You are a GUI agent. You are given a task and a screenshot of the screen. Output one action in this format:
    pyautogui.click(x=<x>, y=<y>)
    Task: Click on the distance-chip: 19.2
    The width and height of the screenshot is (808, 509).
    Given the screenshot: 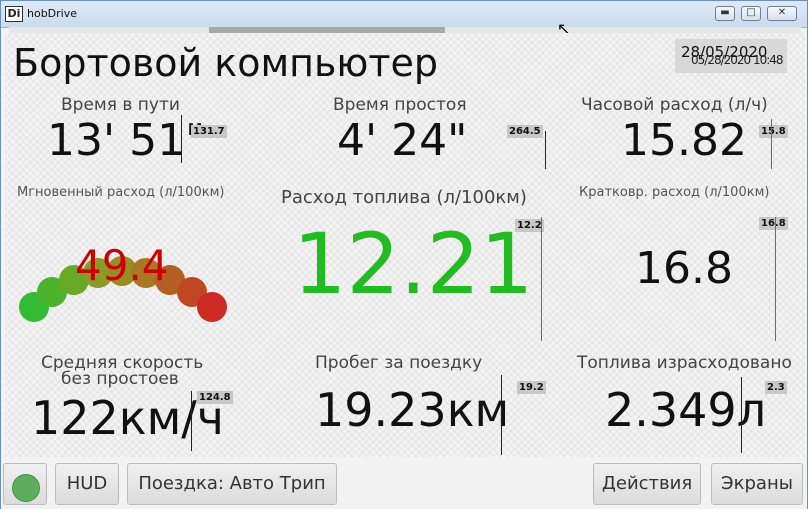 What is the action you would take?
    pyautogui.click(x=531, y=387)
    